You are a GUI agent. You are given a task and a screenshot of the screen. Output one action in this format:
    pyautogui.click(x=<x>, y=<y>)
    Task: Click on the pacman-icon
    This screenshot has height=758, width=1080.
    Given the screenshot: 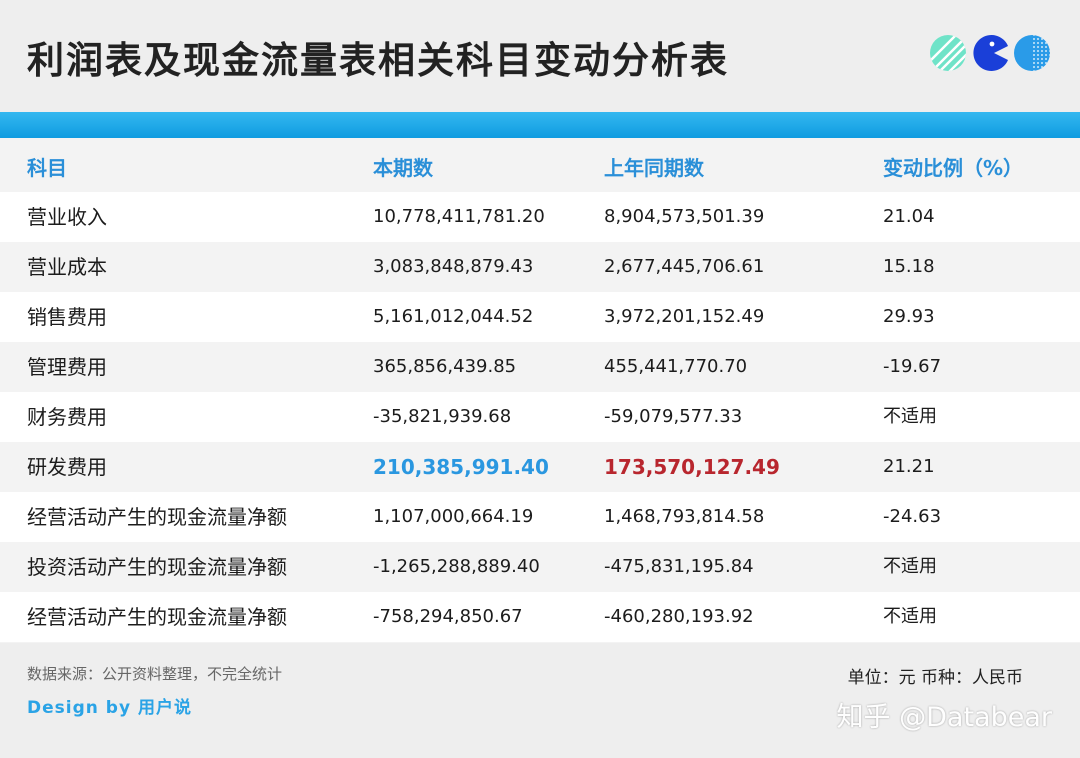 What is the action you would take?
    pyautogui.click(x=990, y=53)
    